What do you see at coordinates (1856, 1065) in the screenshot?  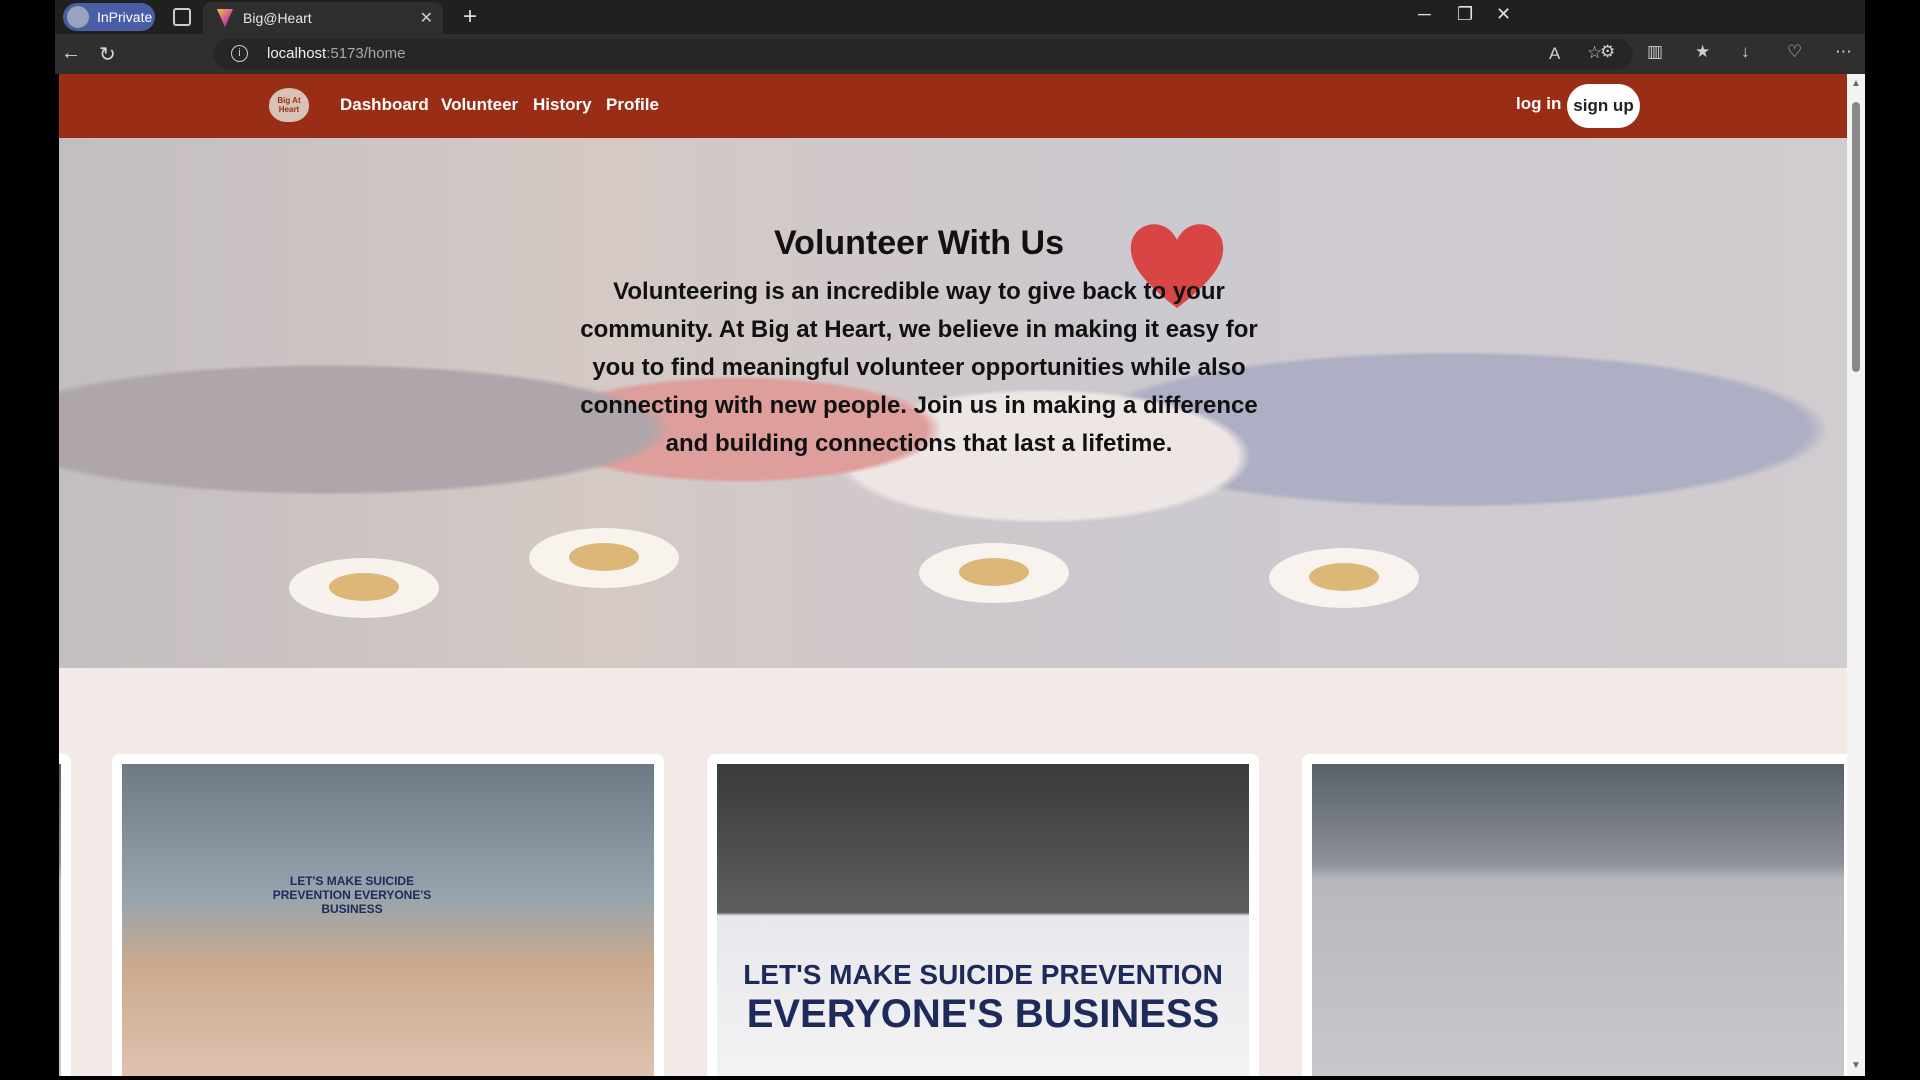 I see `scroll-down-icon: ▼` at bounding box center [1856, 1065].